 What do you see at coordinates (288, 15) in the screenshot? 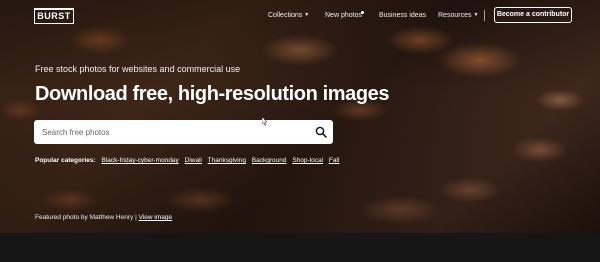
I see `nav-collections: Collections ▼` at bounding box center [288, 15].